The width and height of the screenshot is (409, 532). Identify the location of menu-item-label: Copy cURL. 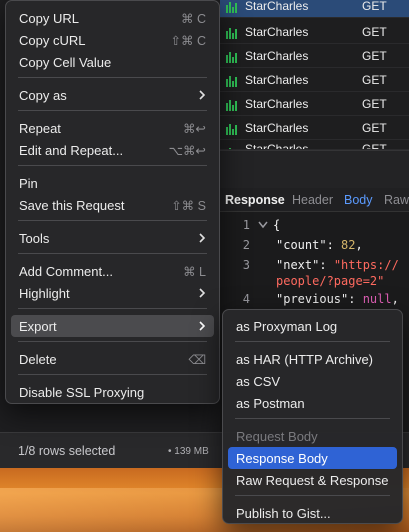
(52, 40).